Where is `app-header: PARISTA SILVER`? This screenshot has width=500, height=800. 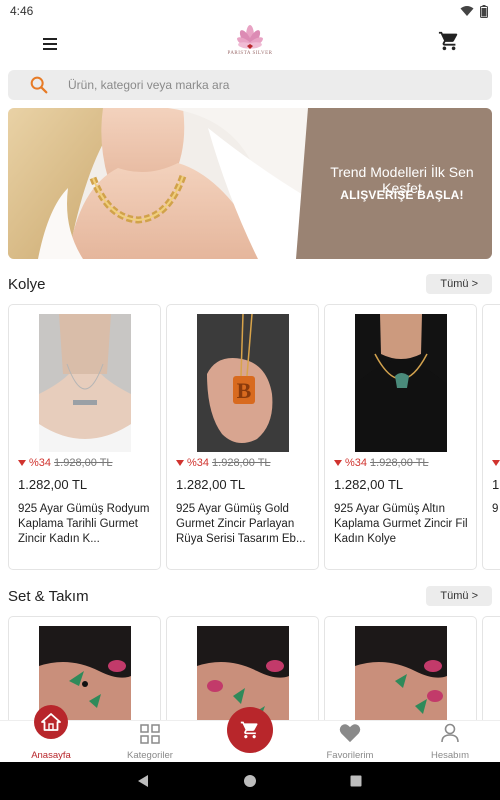 app-header: PARISTA SILVER is located at coordinates (250, 44).